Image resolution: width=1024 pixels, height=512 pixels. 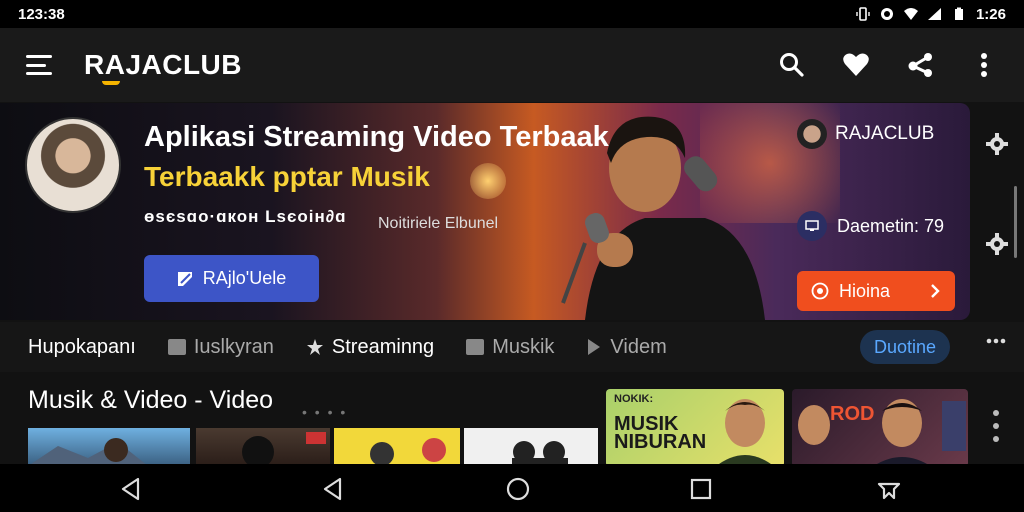 What do you see at coordinates (910, 14) in the screenshot?
I see `wifi-icon` at bounding box center [910, 14].